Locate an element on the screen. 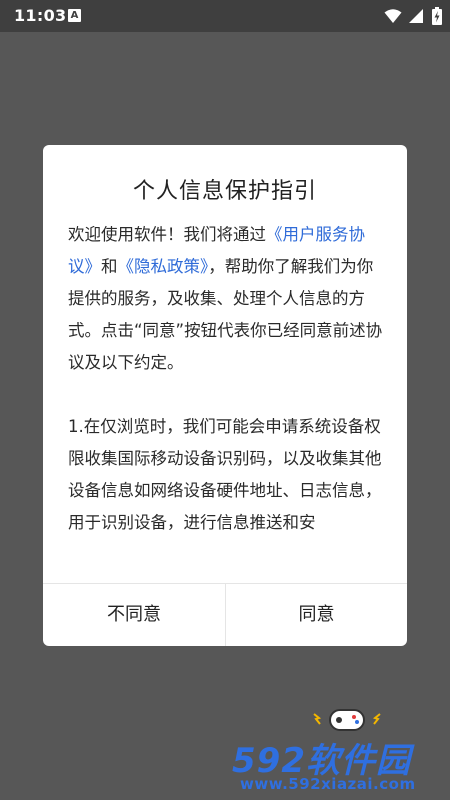  privacy-policy-link: 《隐私政策》 is located at coordinates (163, 266).